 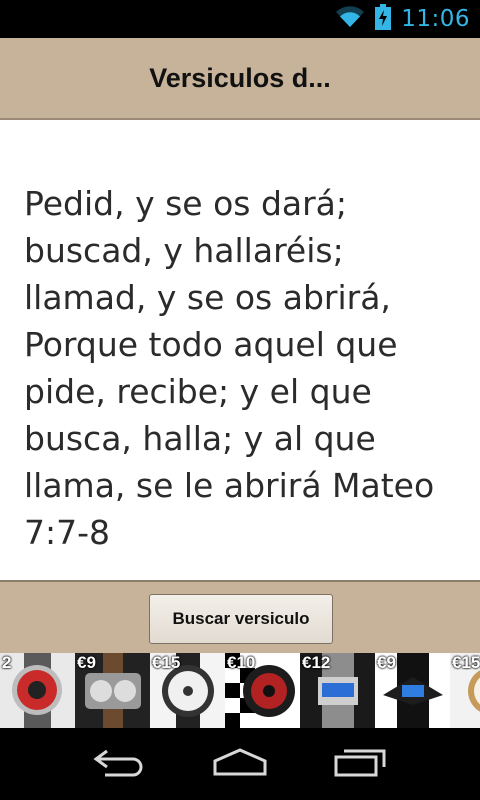 I want to click on footer-bar: Buscar versiculo, so click(x=240, y=617).